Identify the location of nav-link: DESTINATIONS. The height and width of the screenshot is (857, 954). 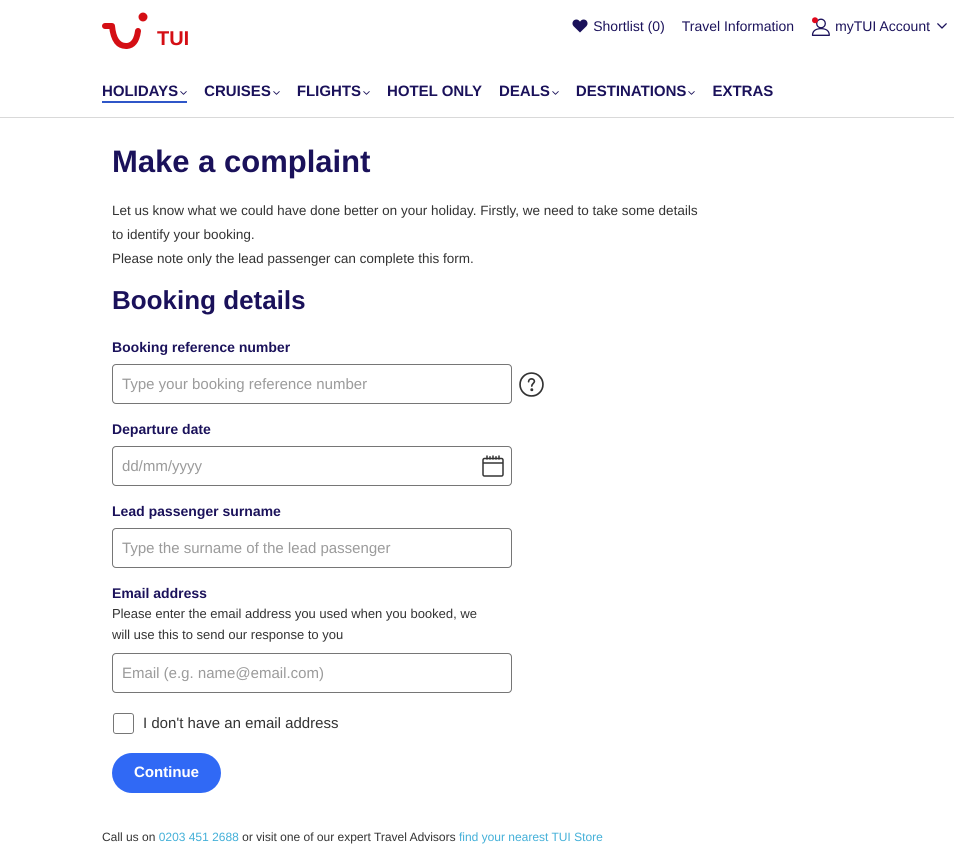
(636, 93).